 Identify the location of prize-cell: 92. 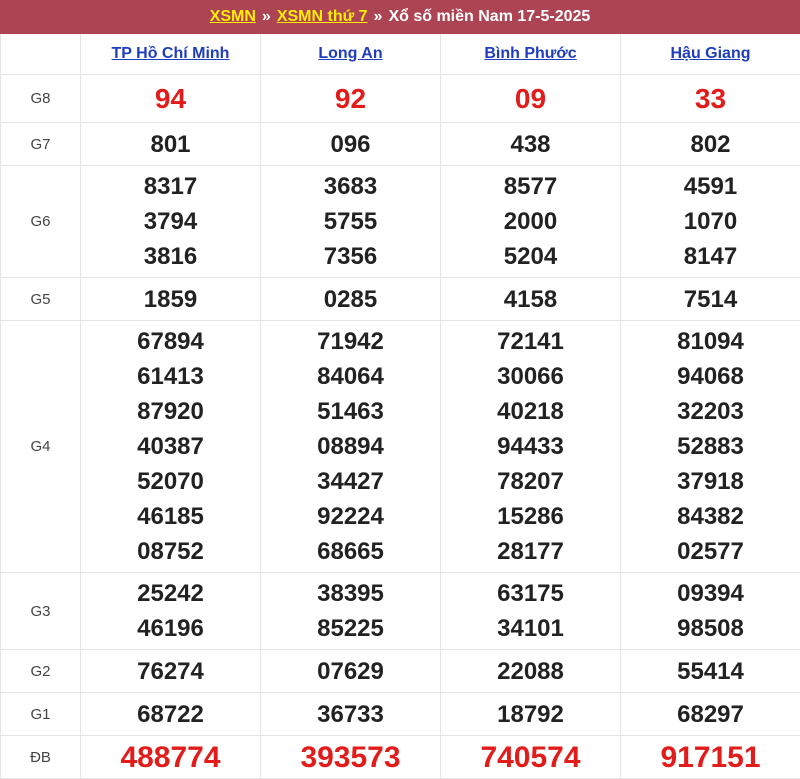
(350, 98).